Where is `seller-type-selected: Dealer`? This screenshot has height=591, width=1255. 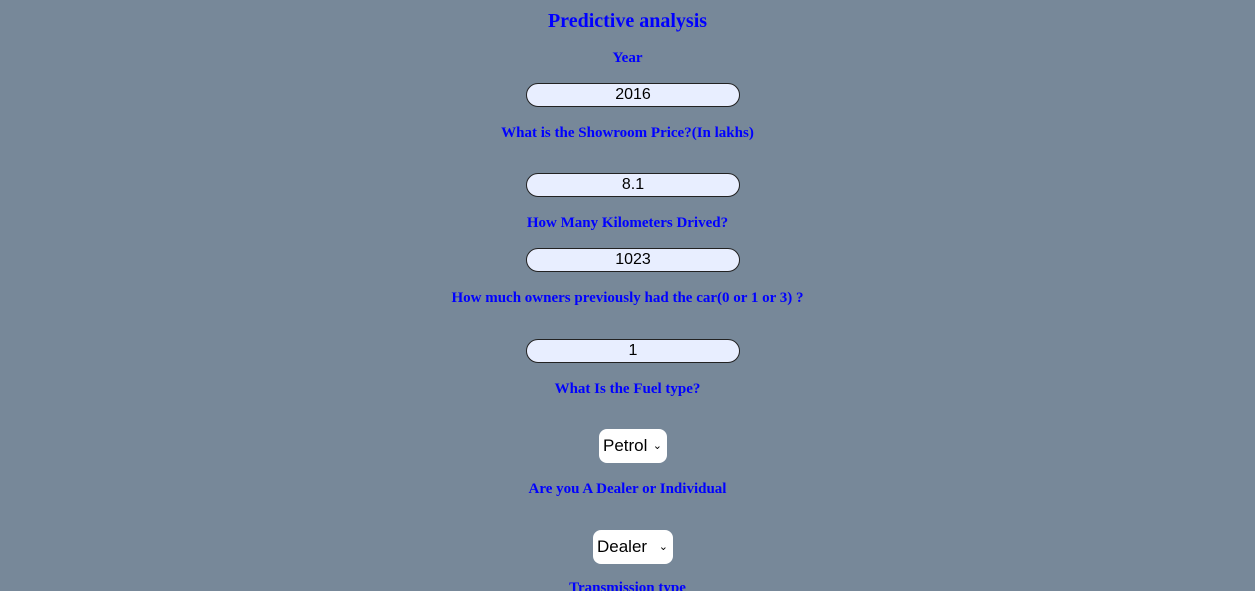
seller-type-selected: Dealer is located at coordinates (622, 546).